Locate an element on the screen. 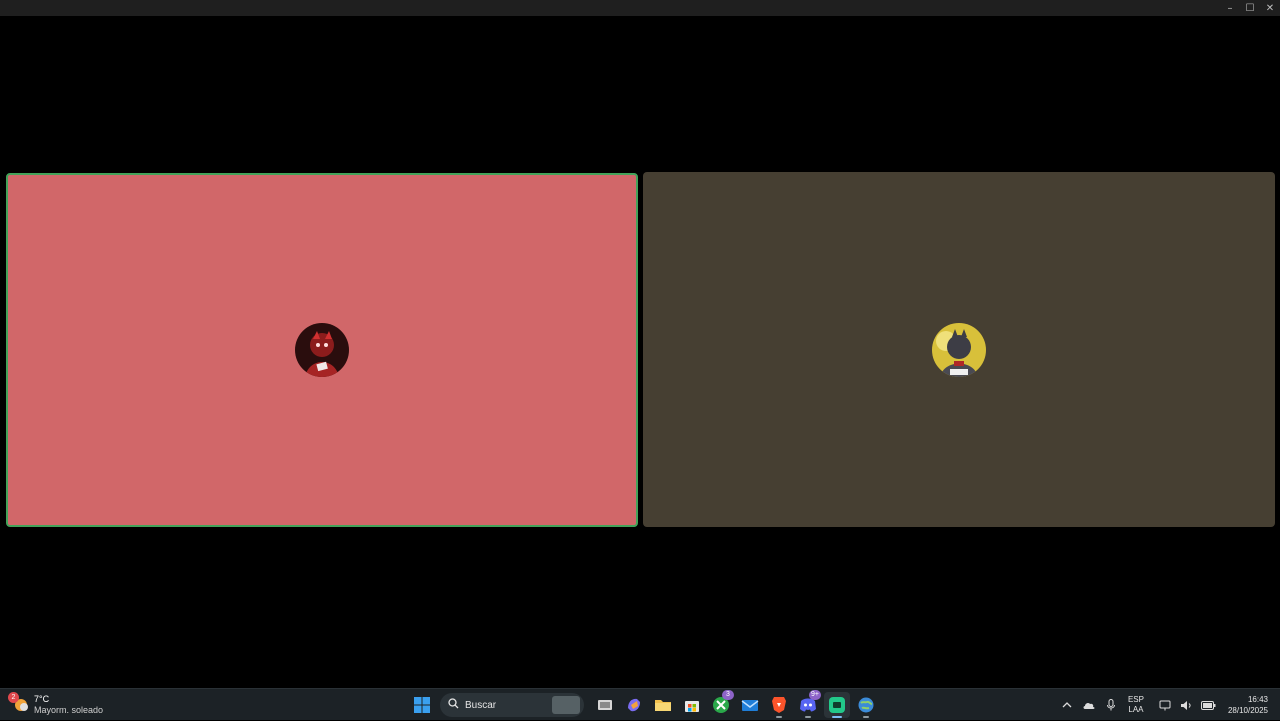 This screenshot has height=721, width=1280. battery-icon is located at coordinates (1209, 705).